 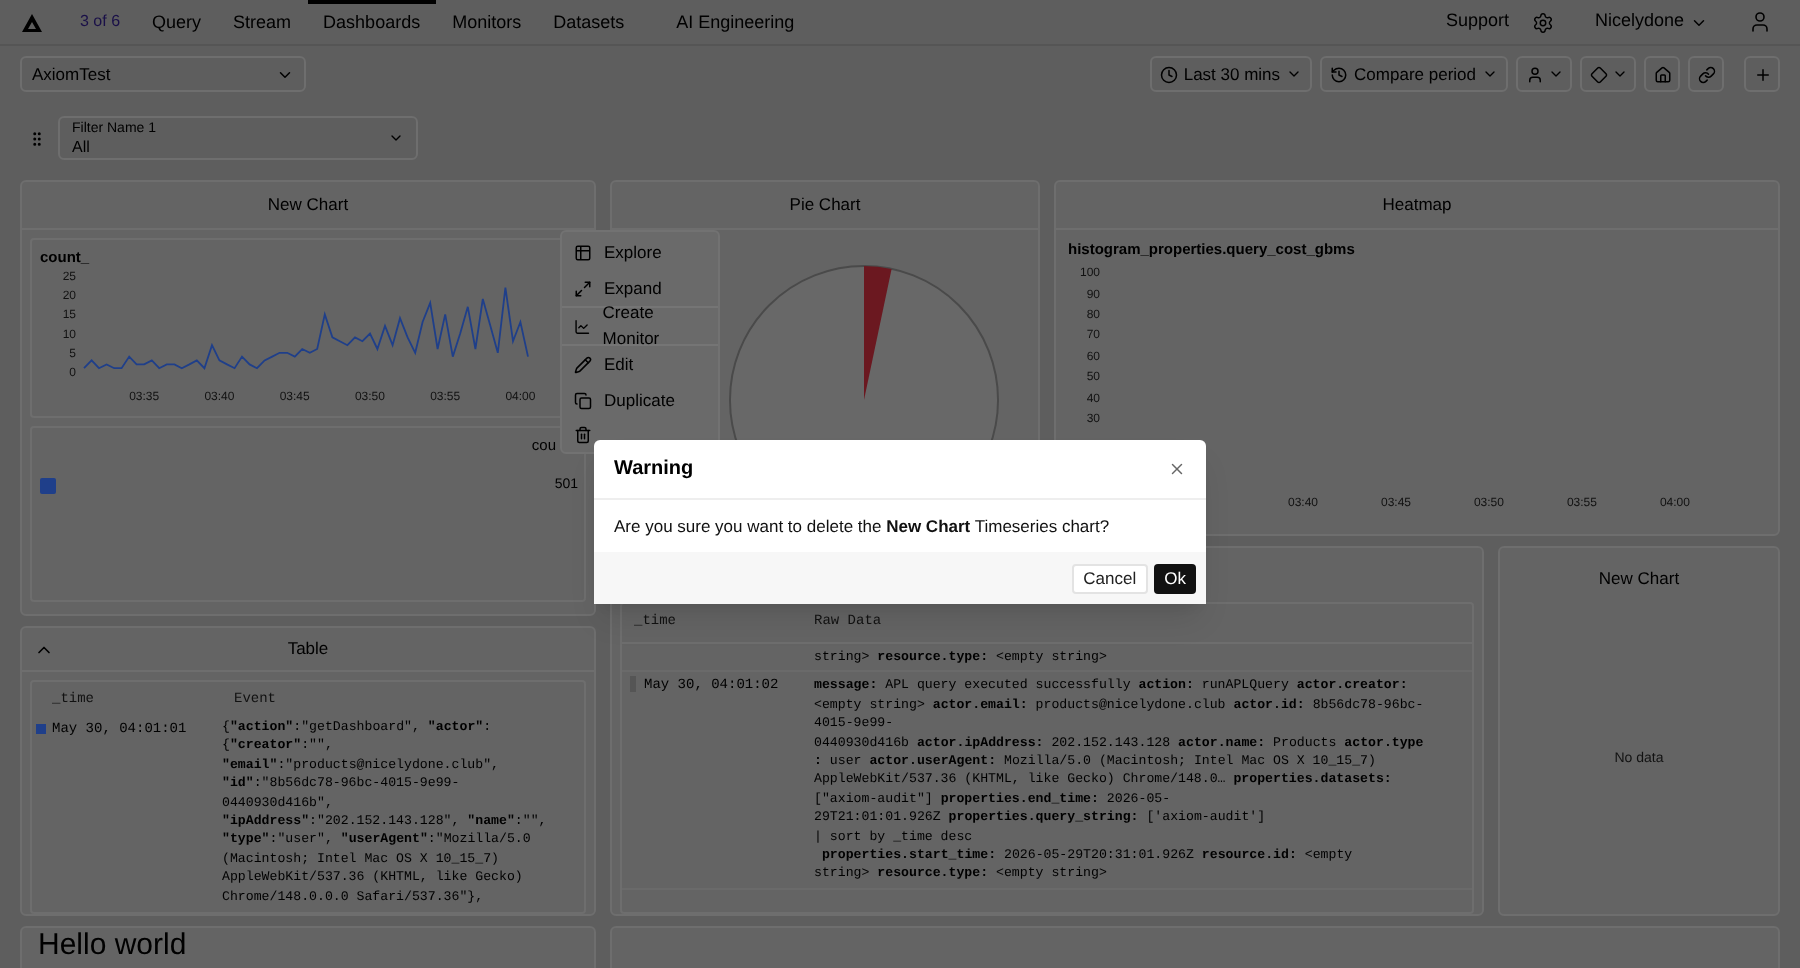 What do you see at coordinates (1110, 578) in the screenshot?
I see `cancel-button: Cancel` at bounding box center [1110, 578].